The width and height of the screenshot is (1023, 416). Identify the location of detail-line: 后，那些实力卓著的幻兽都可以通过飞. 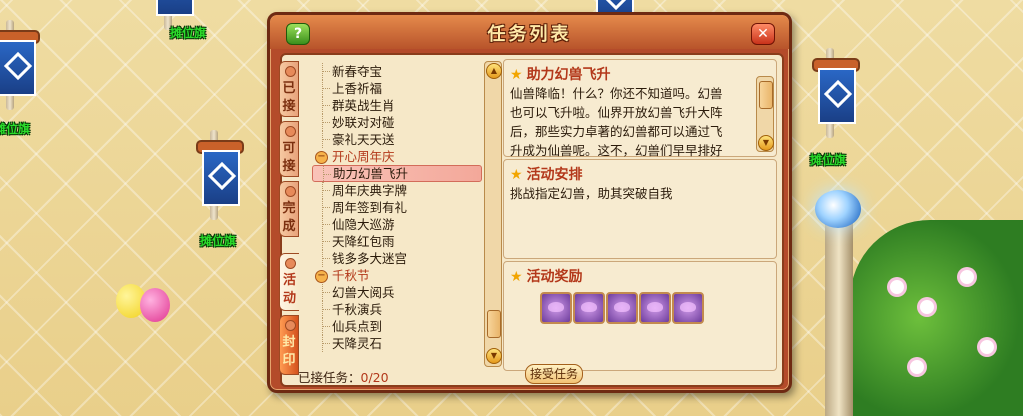
(616, 131).